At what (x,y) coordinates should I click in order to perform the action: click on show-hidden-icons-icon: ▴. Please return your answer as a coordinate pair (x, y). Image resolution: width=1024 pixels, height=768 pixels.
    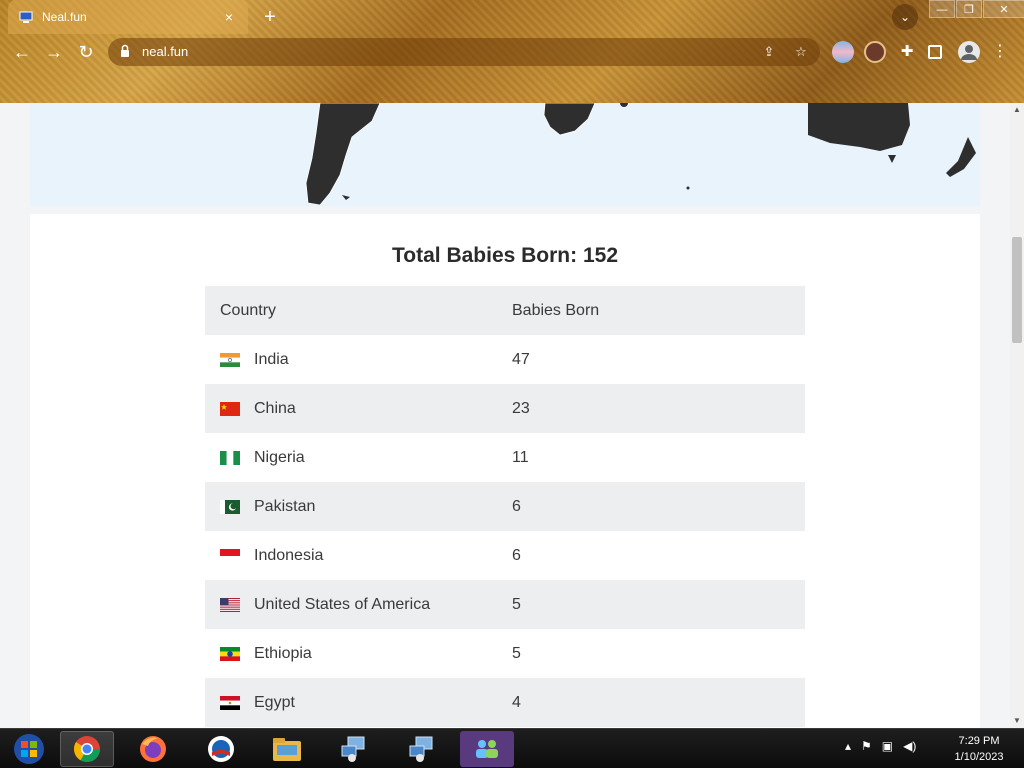
    Looking at the image, I should click on (848, 746).